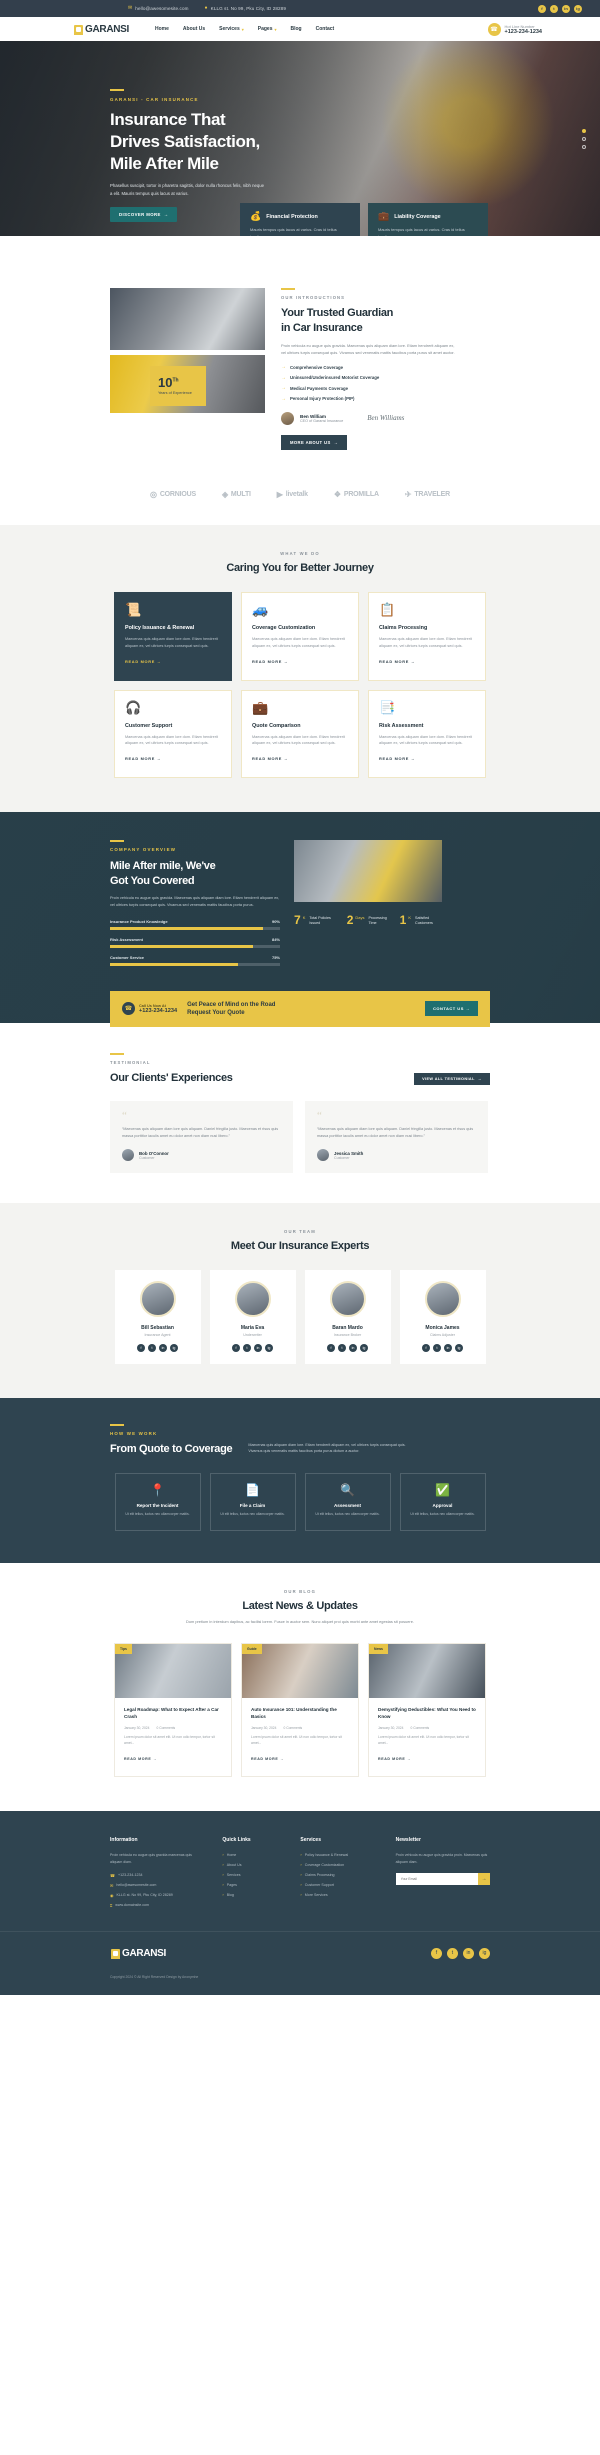  I want to click on footer-service-coverage-customization: › Coverage Customization, so click(338, 1864).